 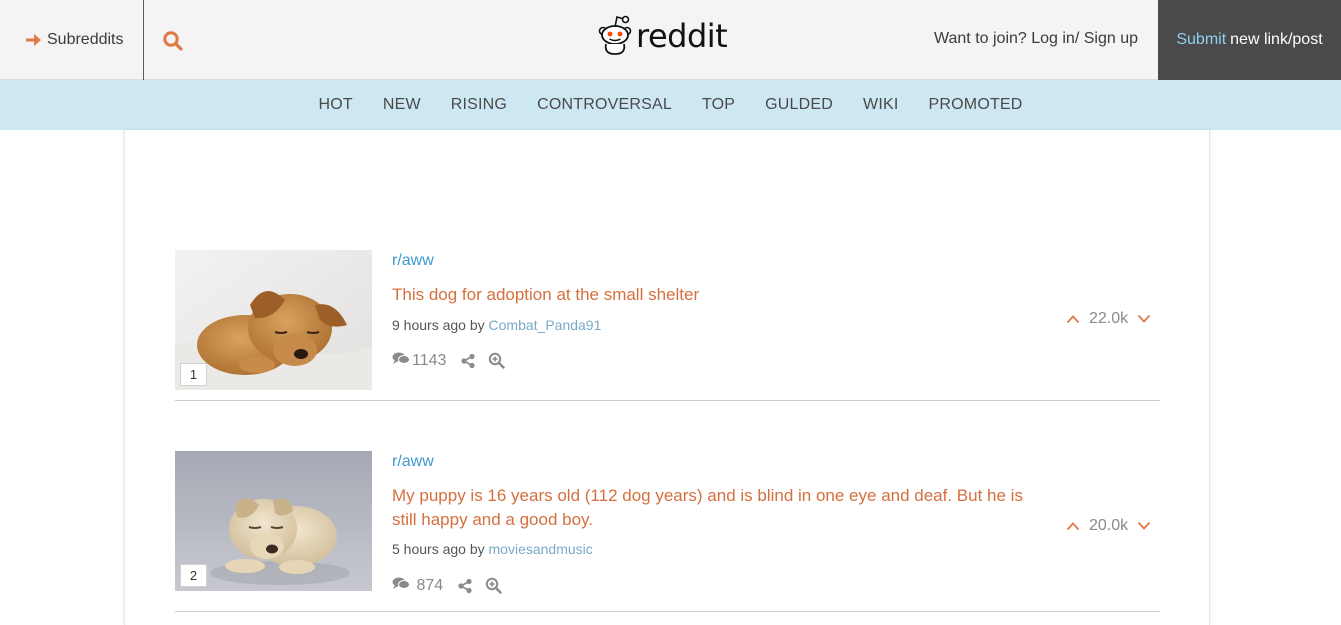 I want to click on post-actions: 874, so click(x=447, y=585).